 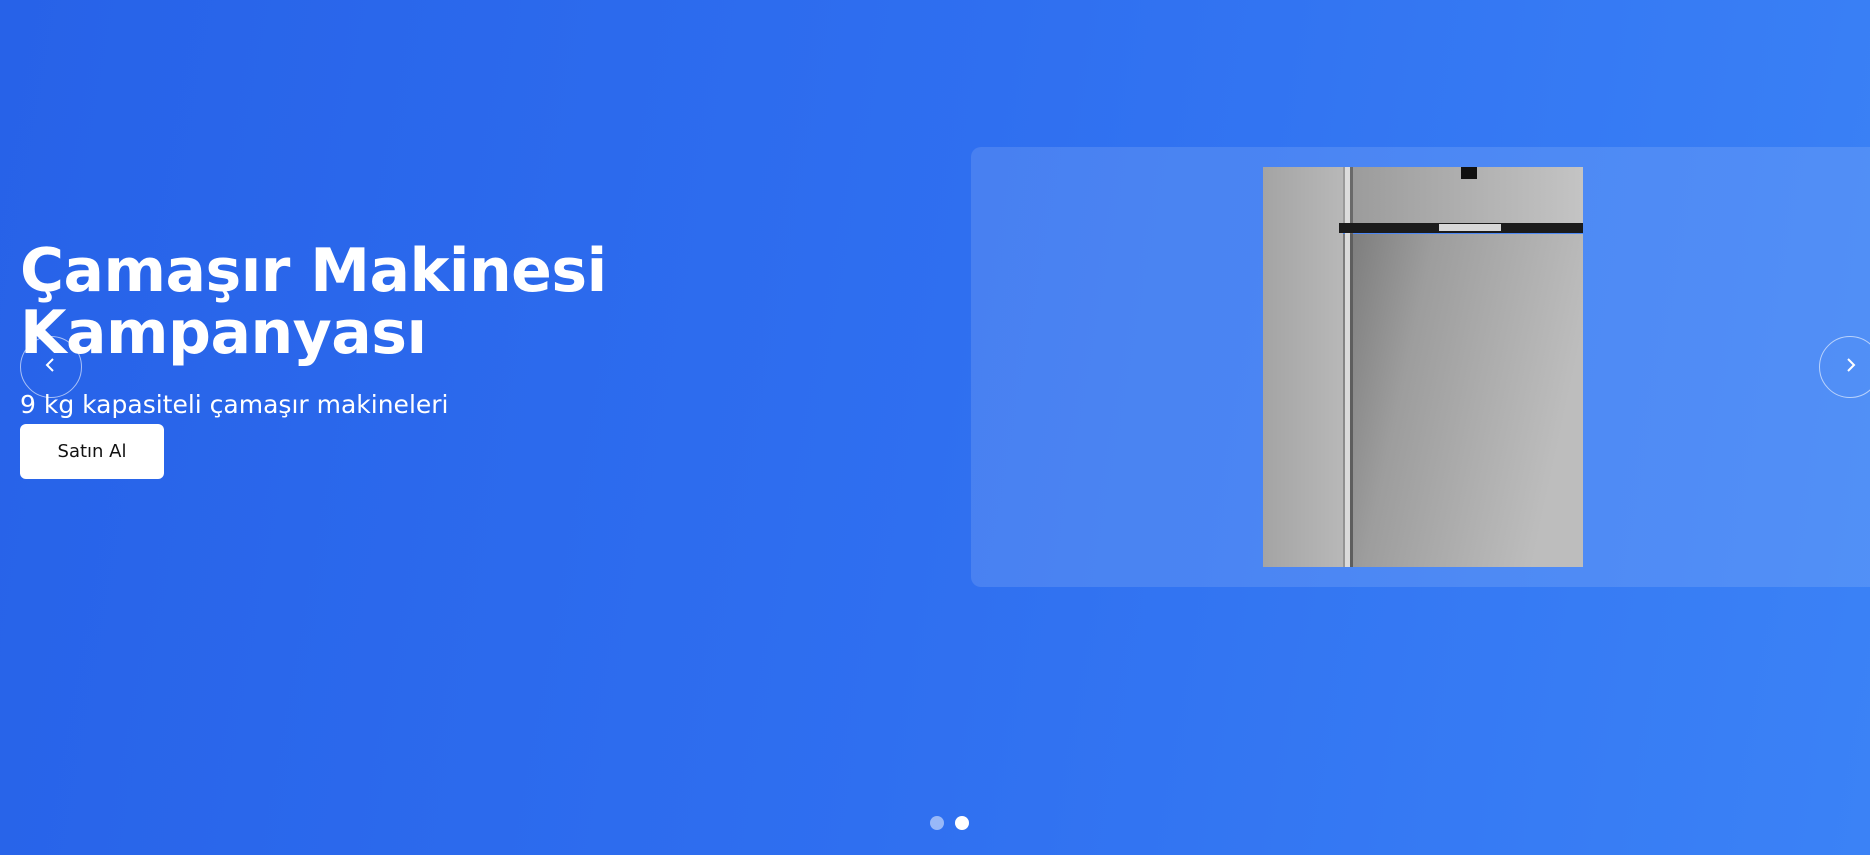 What do you see at coordinates (949, 823) in the screenshot?
I see `carousel-pagination` at bounding box center [949, 823].